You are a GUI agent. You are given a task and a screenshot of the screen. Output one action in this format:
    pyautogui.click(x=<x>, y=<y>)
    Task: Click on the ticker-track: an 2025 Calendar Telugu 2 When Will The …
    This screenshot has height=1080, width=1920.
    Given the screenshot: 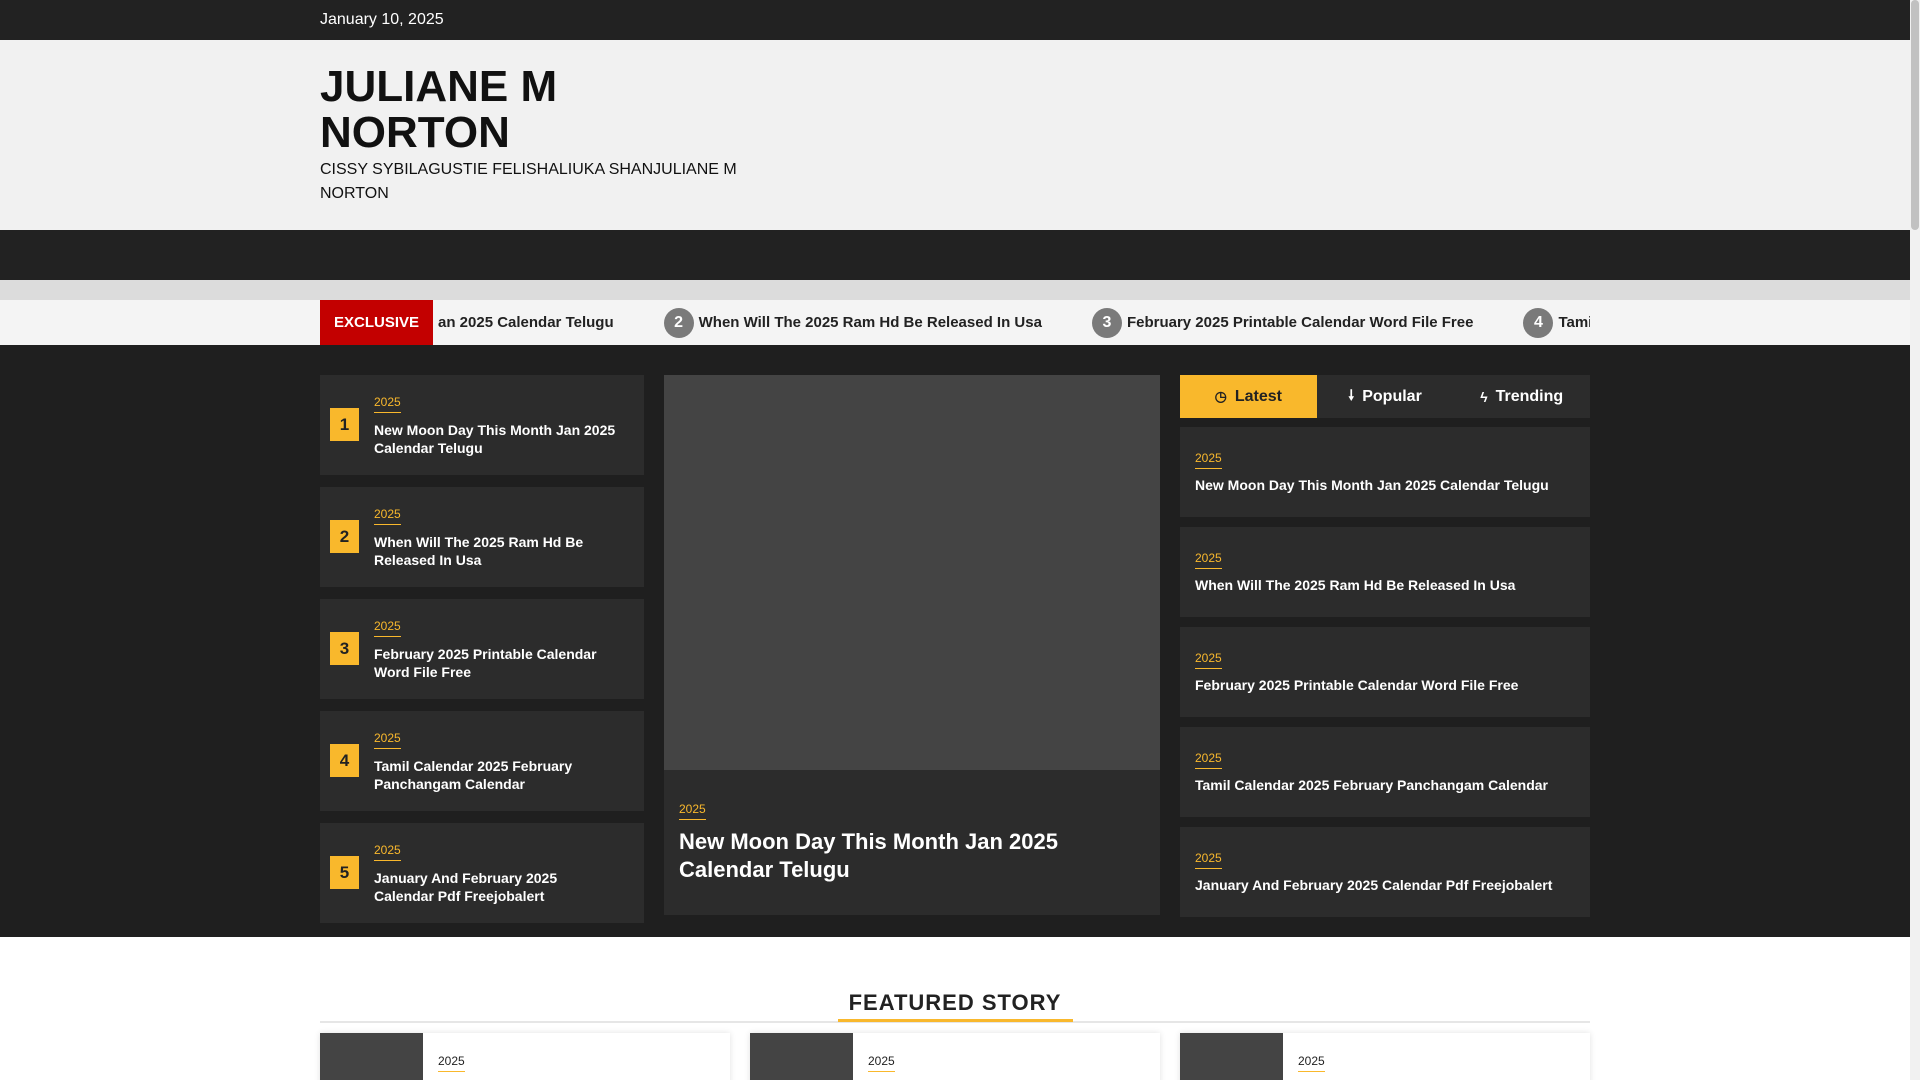 What is the action you would take?
    pyautogui.click(x=1014, y=322)
    